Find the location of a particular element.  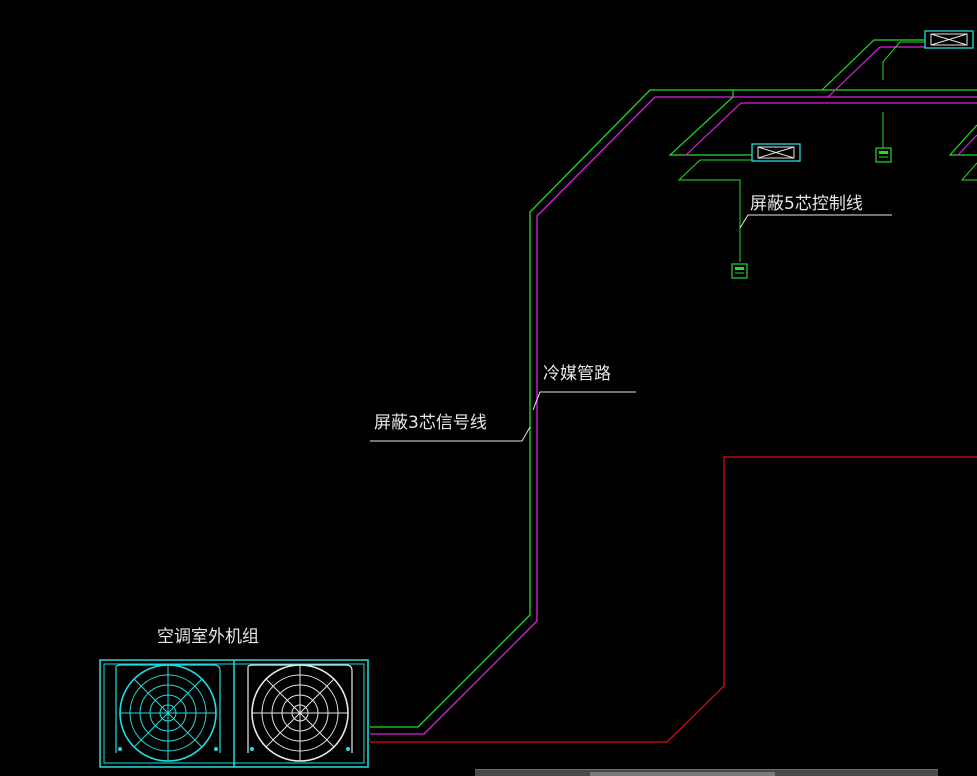

signal-cable-branch-right is located at coordinates (967, 145).